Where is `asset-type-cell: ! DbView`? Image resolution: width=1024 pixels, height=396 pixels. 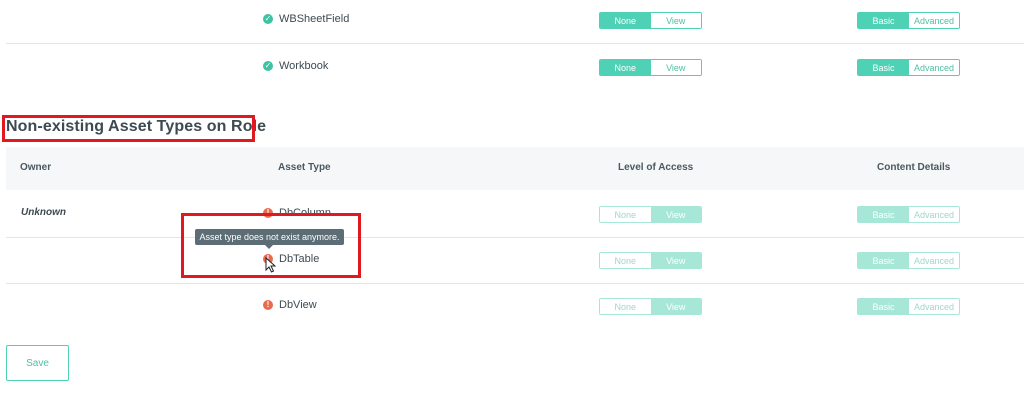
asset-type-cell: ! DbView is located at coordinates (290, 305).